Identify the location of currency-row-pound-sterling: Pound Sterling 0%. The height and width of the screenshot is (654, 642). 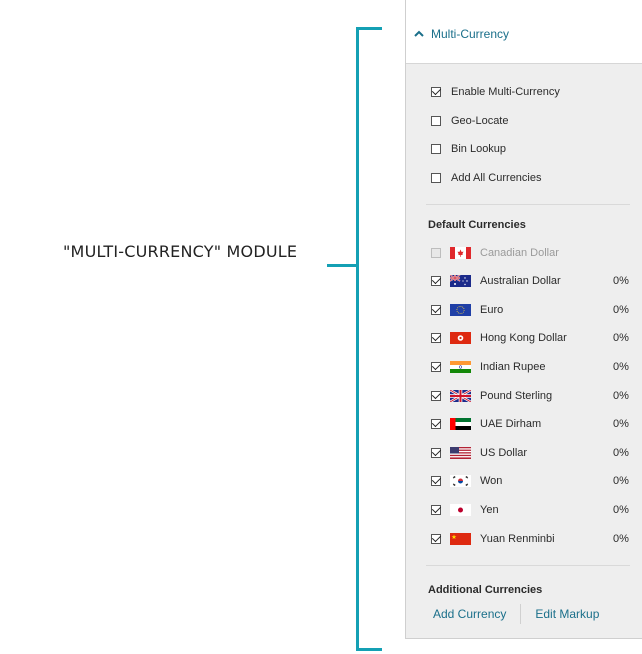
(524, 395).